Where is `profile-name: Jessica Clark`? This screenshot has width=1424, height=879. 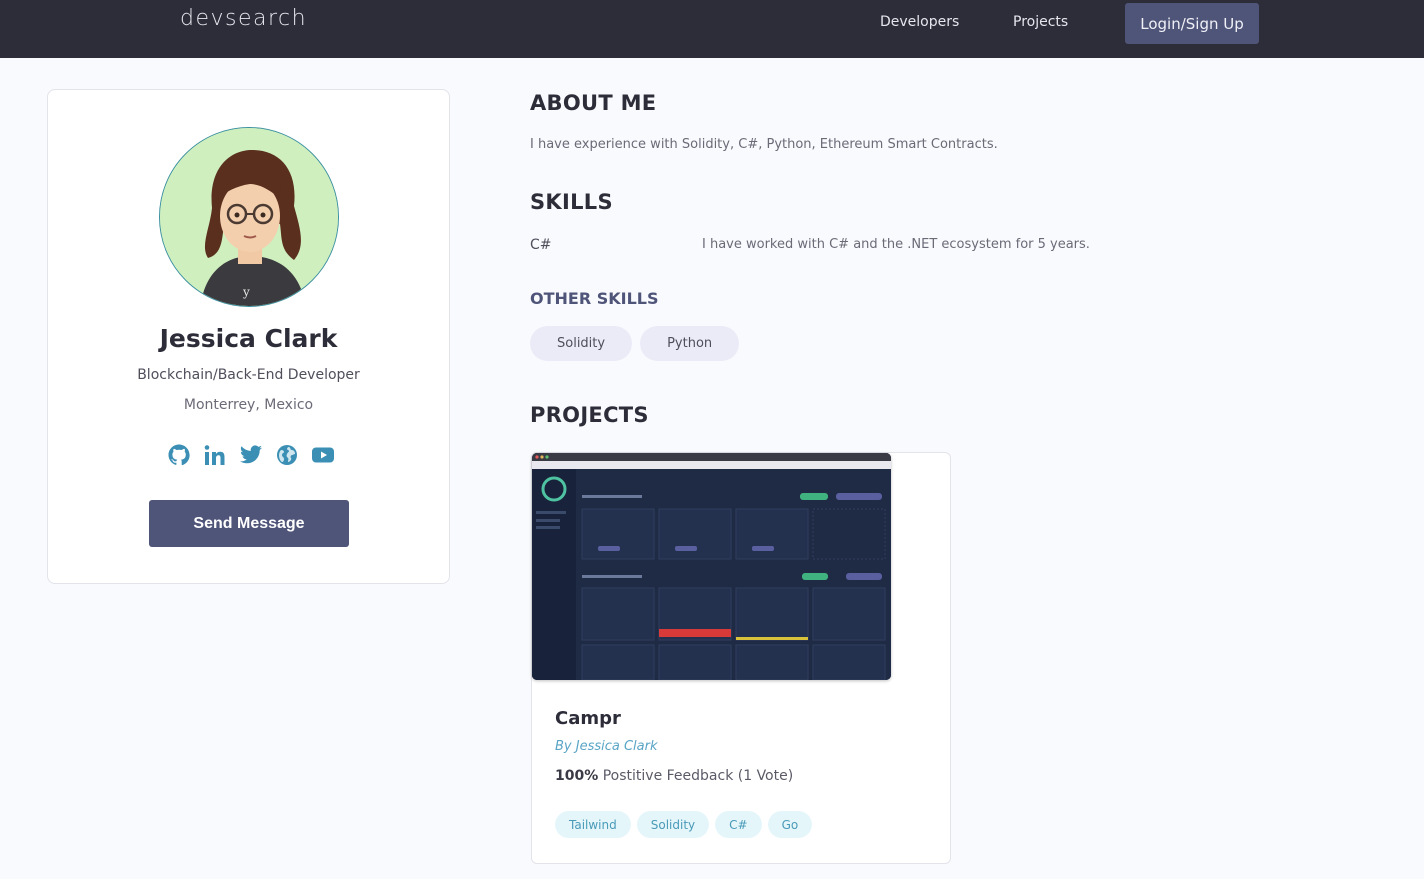 profile-name: Jessica Clark is located at coordinates (248, 338).